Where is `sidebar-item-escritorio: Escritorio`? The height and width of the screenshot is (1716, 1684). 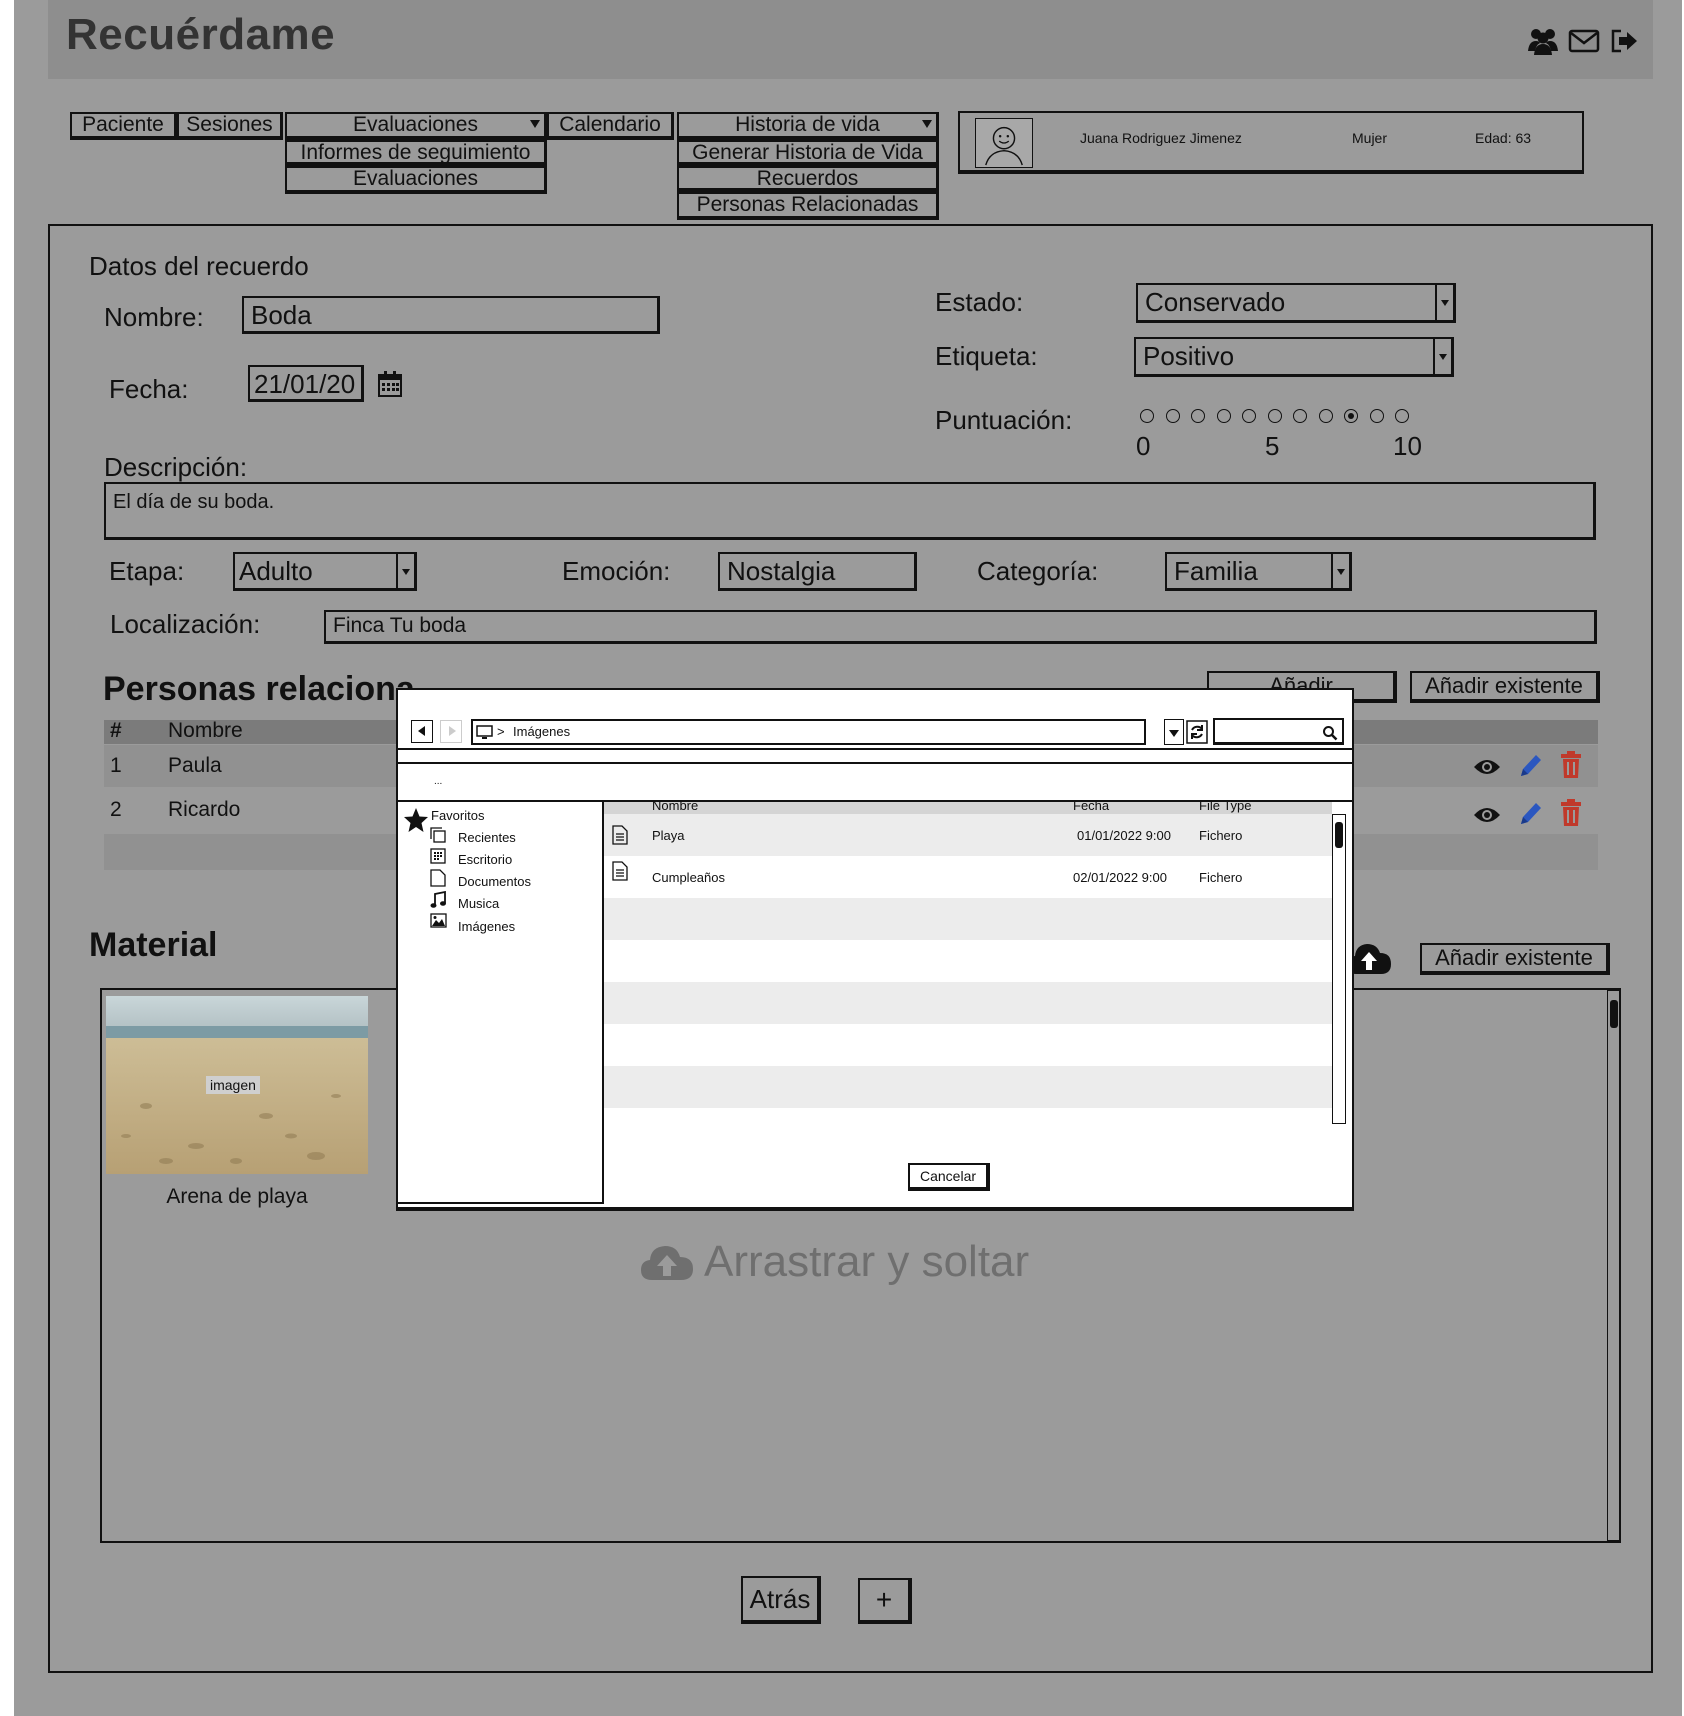 sidebar-item-escritorio: Escritorio is located at coordinates (485, 859).